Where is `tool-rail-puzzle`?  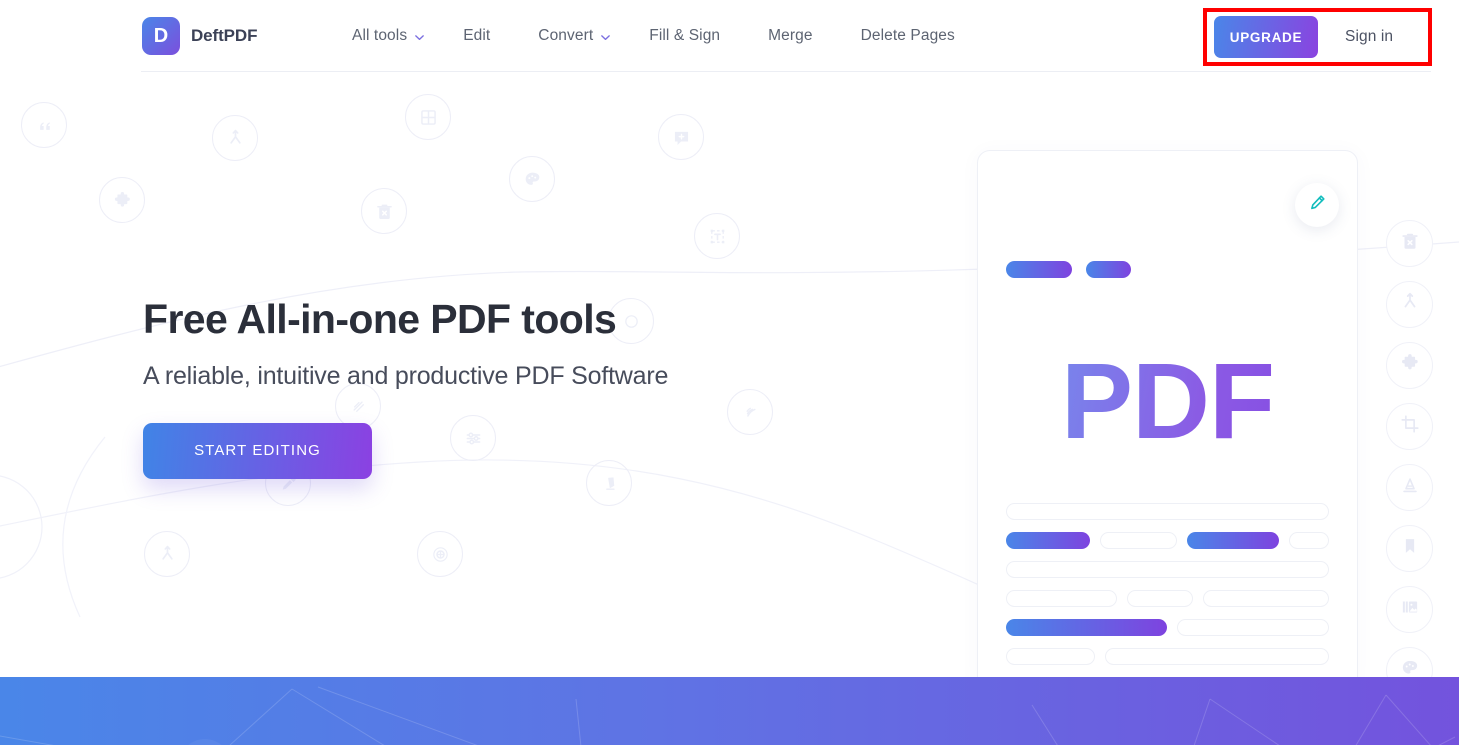
tool-rail-puzzle is located at coordinates (1409, 365).